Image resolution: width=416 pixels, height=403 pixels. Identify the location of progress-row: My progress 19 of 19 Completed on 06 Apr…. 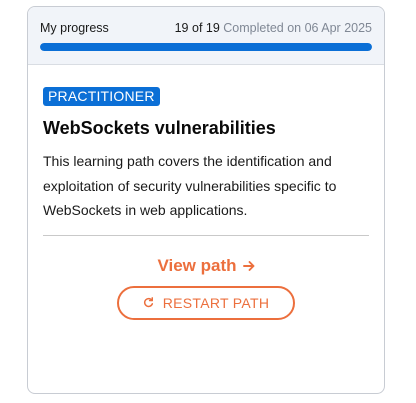
(206, 28).